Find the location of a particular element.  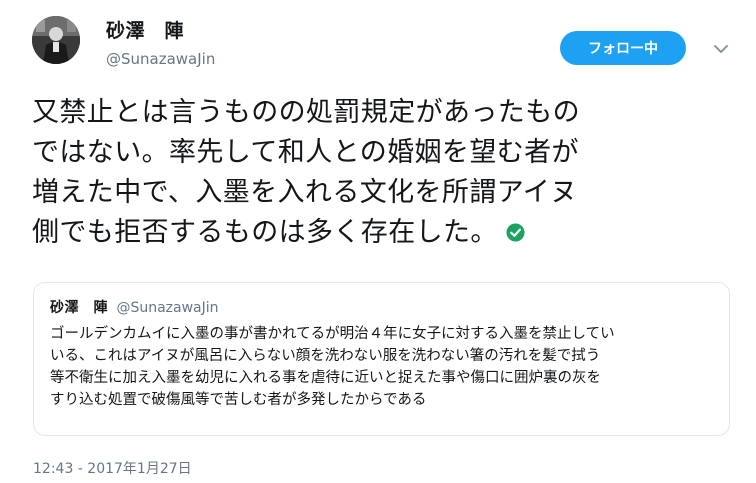

check-mark-button-icon is located at coordinates (515, 232).